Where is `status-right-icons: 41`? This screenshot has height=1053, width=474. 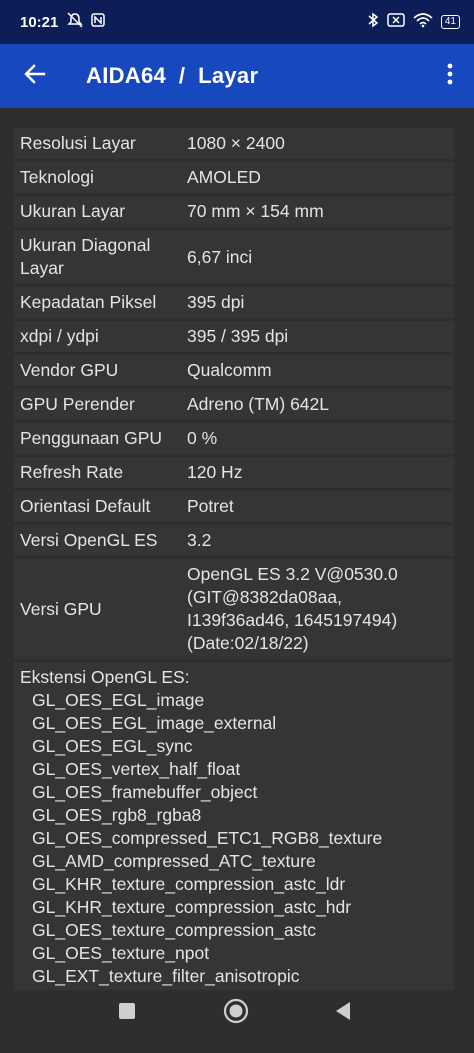
status-right-icons: 41 is located at coordinates (413, 22).